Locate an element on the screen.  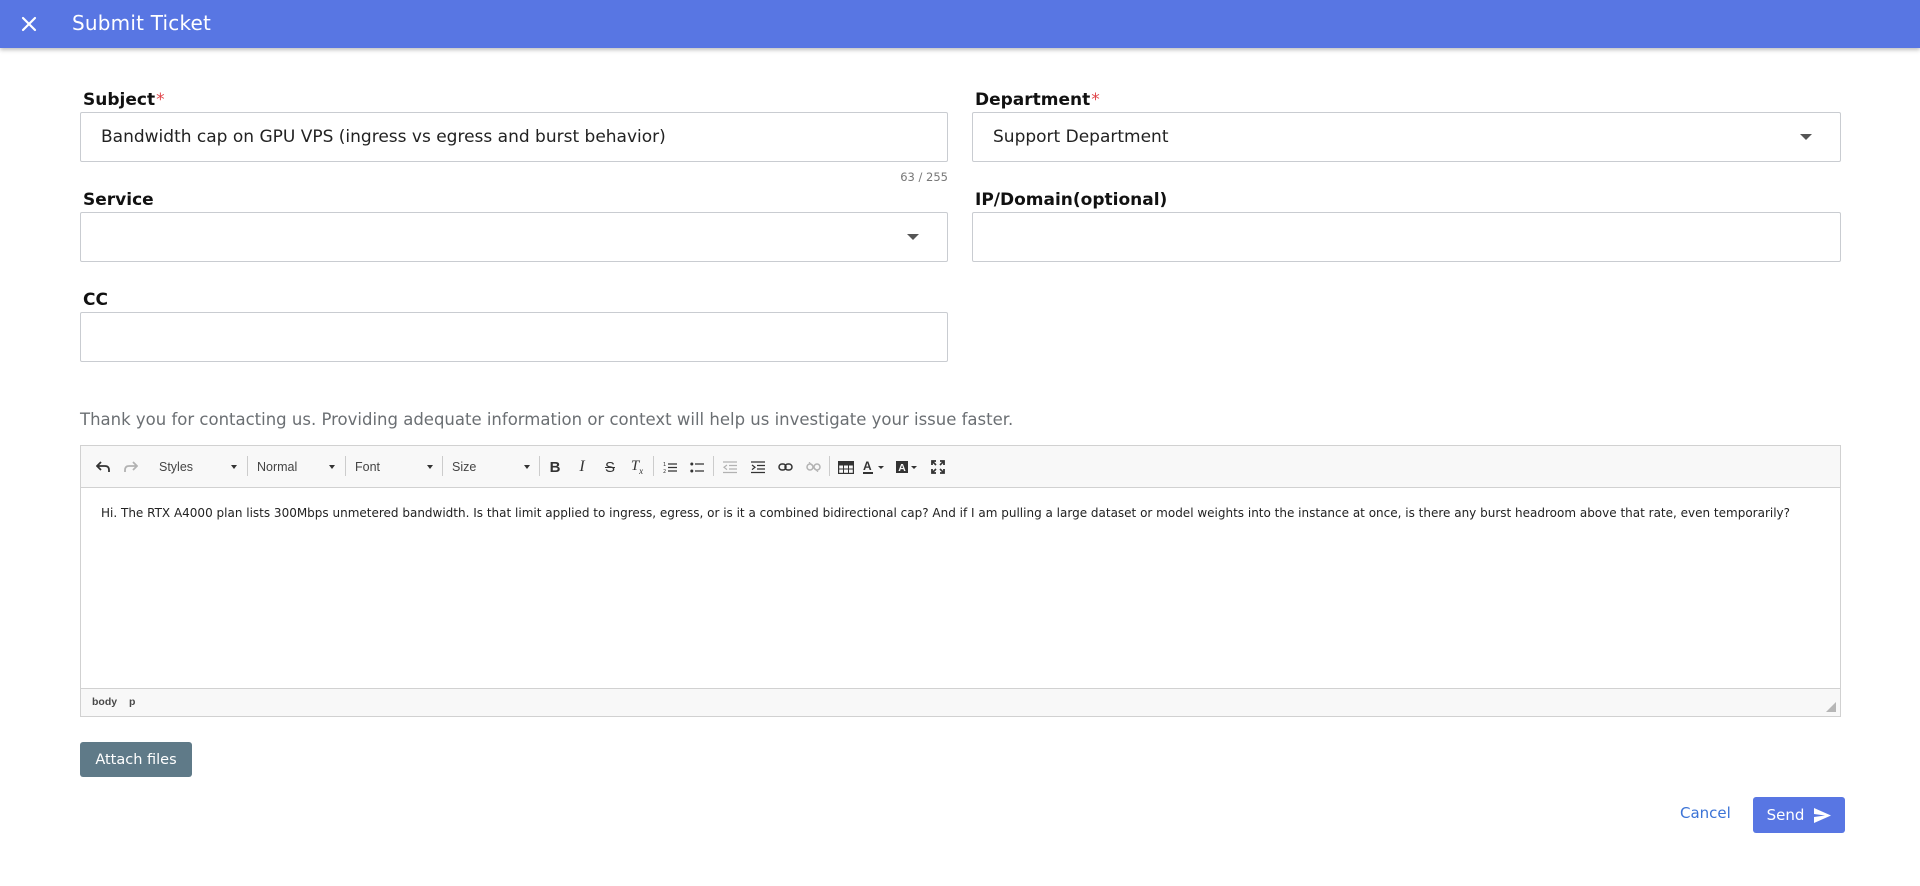
close-icon is located at coordinates (29, 24).